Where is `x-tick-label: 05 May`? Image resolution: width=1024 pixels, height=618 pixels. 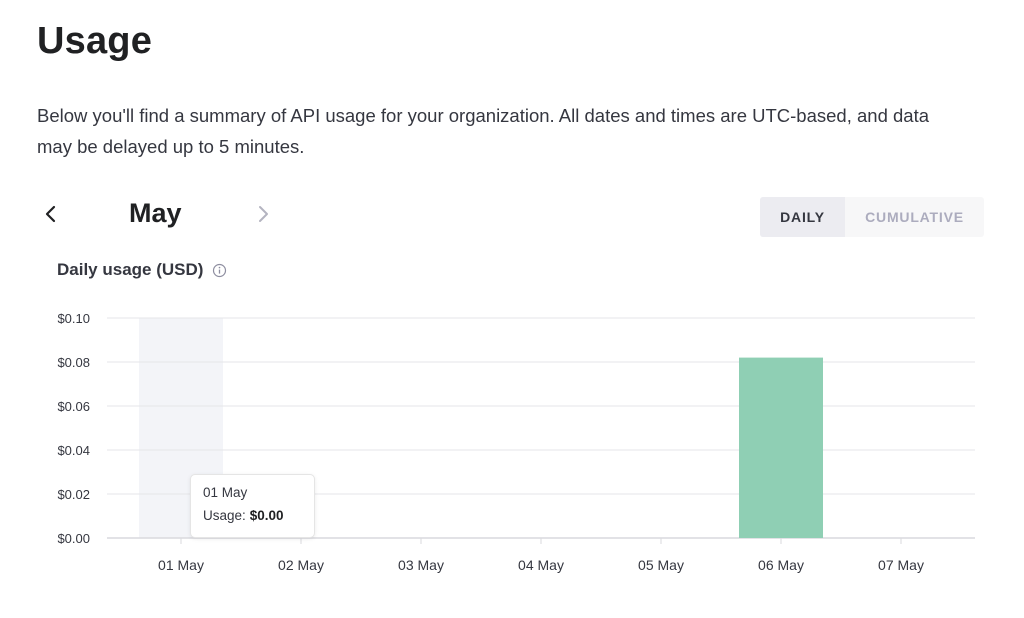
x-tick-label: 05 May is located at coordinates (661, 565).